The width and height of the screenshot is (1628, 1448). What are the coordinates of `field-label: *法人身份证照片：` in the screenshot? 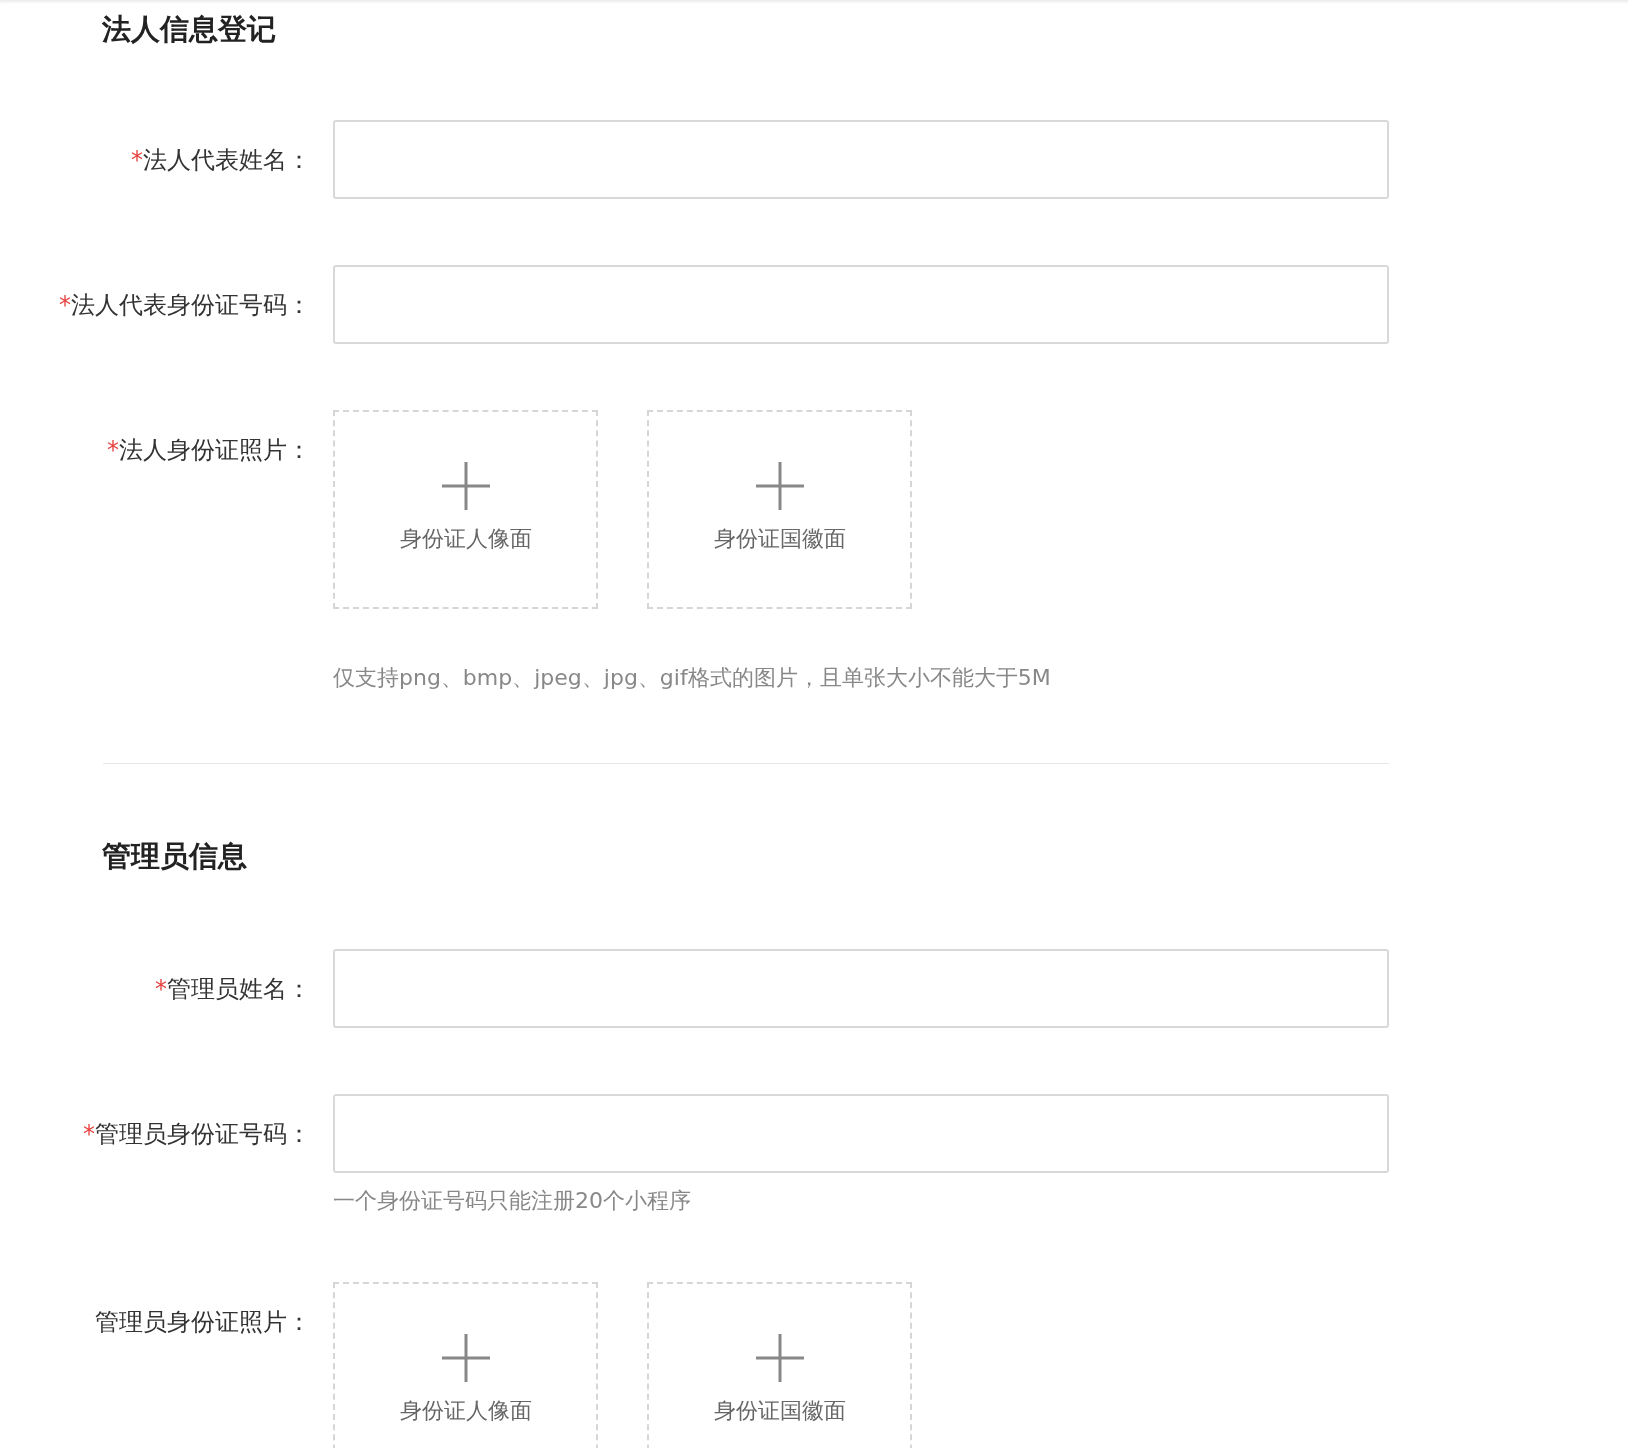 It's located at (208, 450).